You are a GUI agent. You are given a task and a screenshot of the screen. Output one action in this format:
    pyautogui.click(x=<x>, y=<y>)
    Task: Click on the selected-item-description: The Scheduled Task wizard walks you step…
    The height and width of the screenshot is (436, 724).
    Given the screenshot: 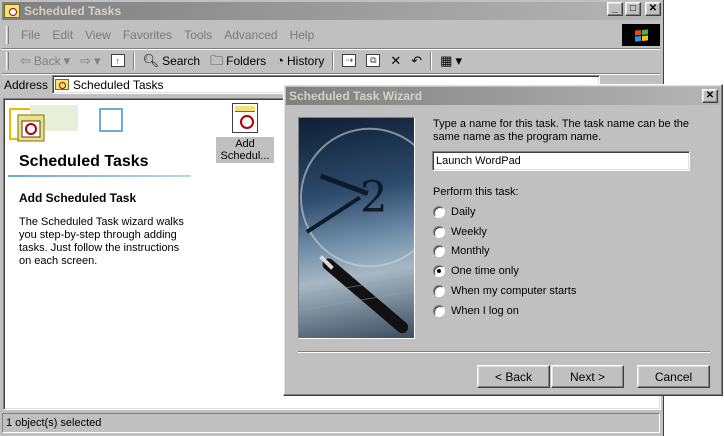 What is the action you would take?
    pyautogui.click(x=101, y=241)
    